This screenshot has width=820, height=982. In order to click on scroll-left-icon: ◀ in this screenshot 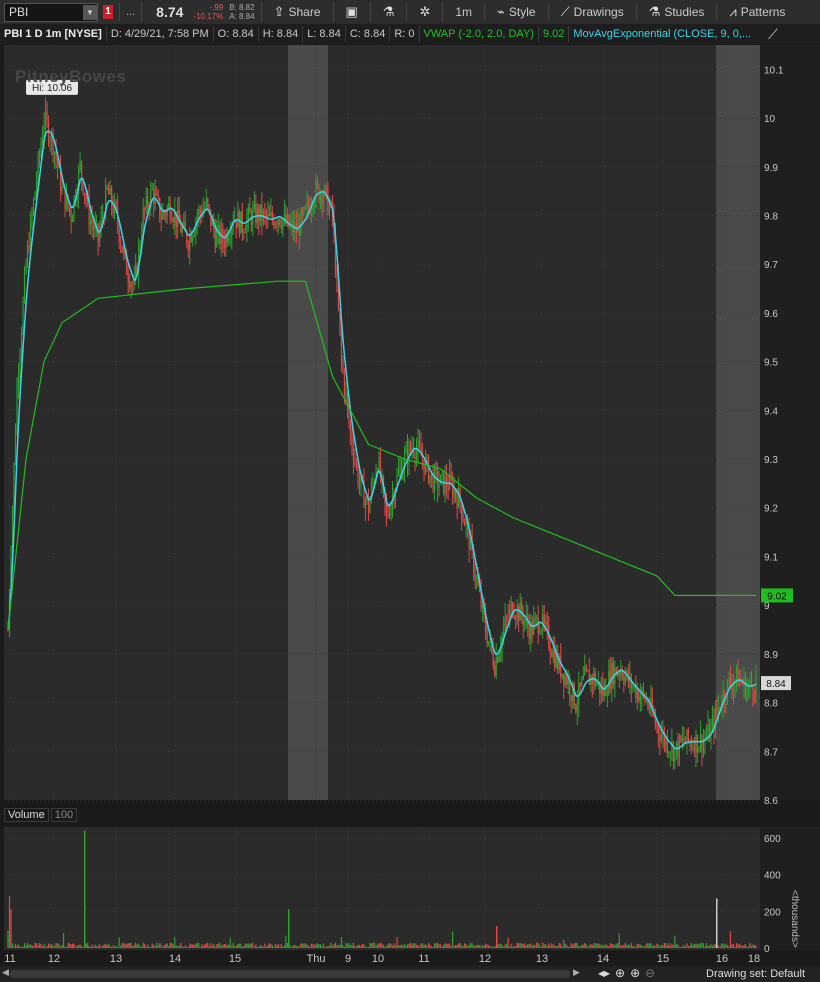, I will do `click(5, 972)`.